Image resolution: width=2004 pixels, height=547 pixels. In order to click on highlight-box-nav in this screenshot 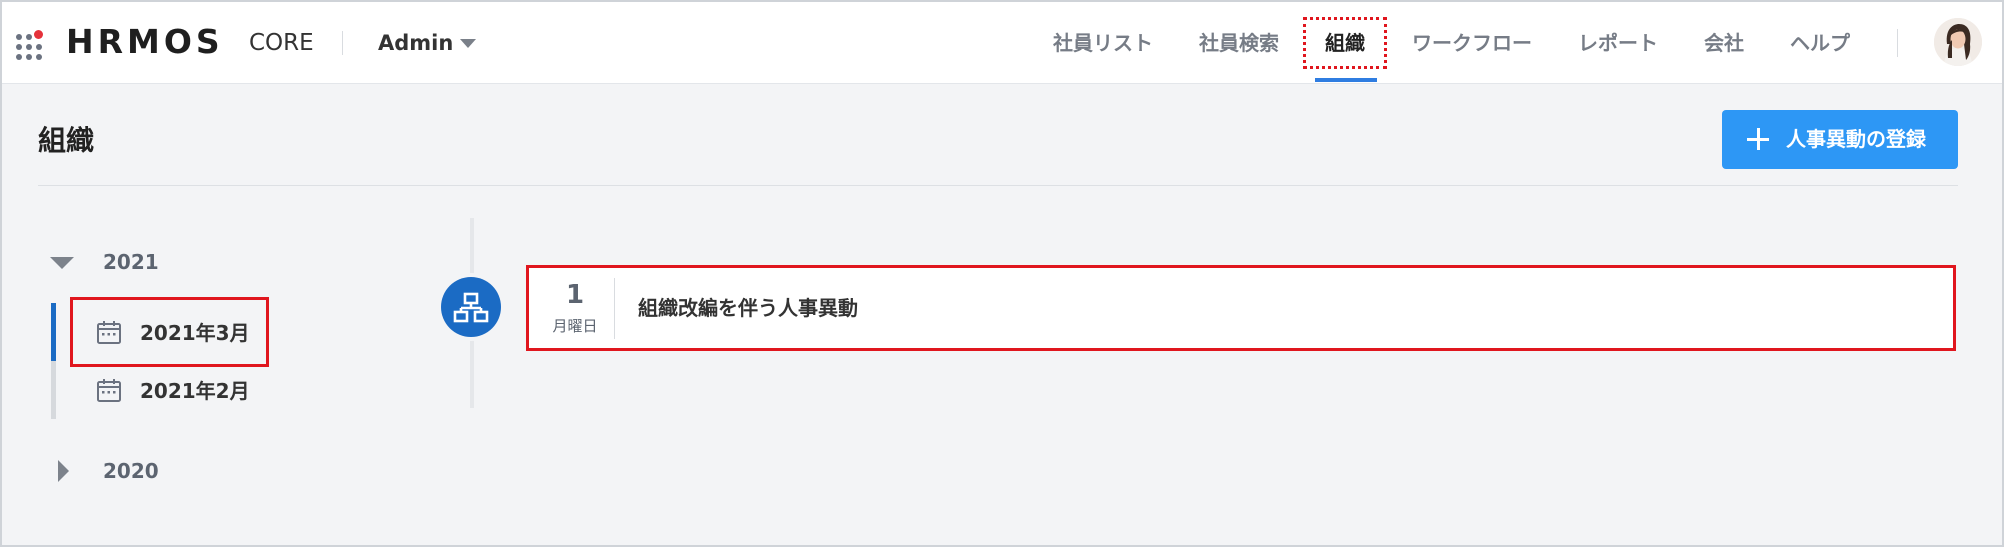, I will do `click(1345, 43)`.